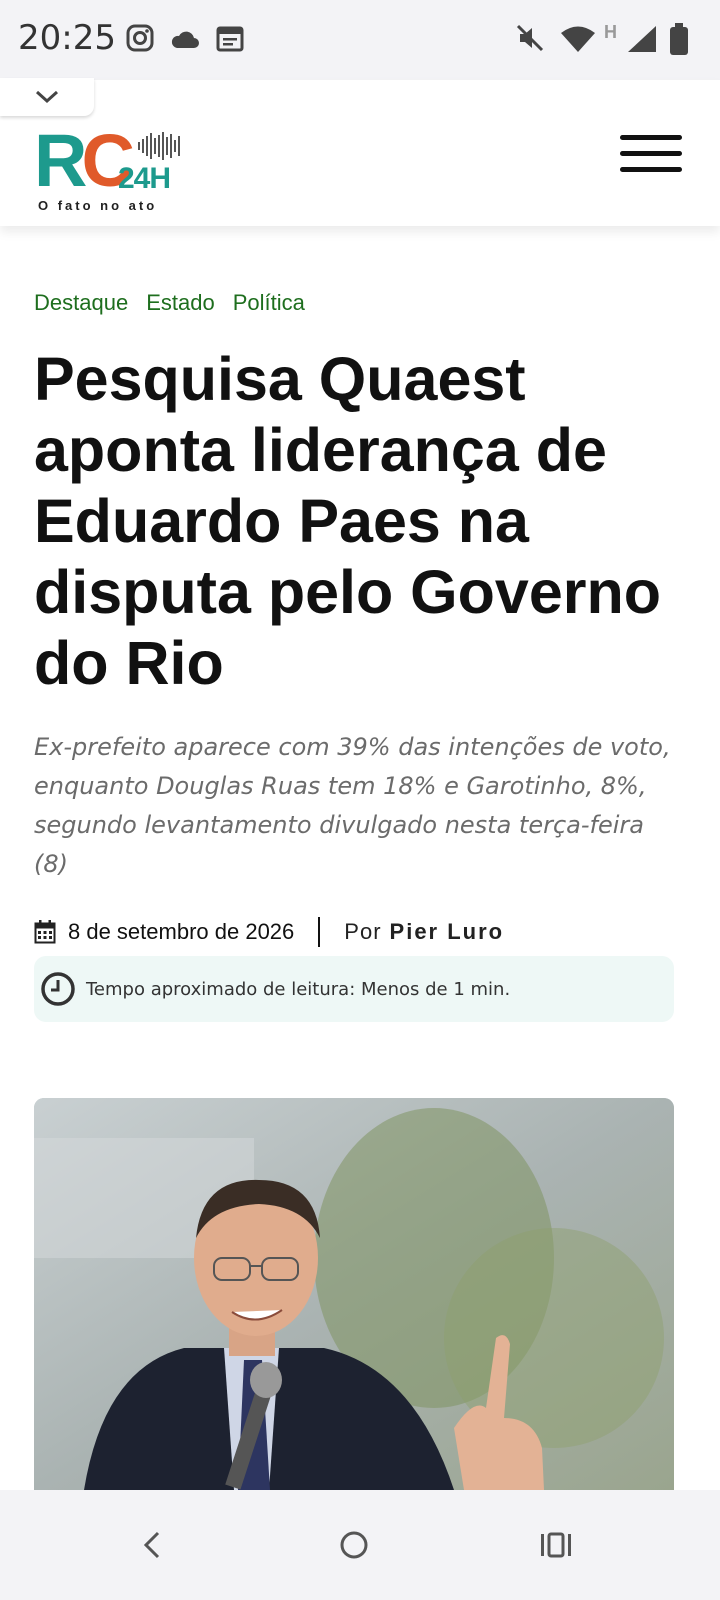 Image resolution: width=720 pixels, height=1600 pixels. I want to click on chevron-down-icon, so click(47, 97).